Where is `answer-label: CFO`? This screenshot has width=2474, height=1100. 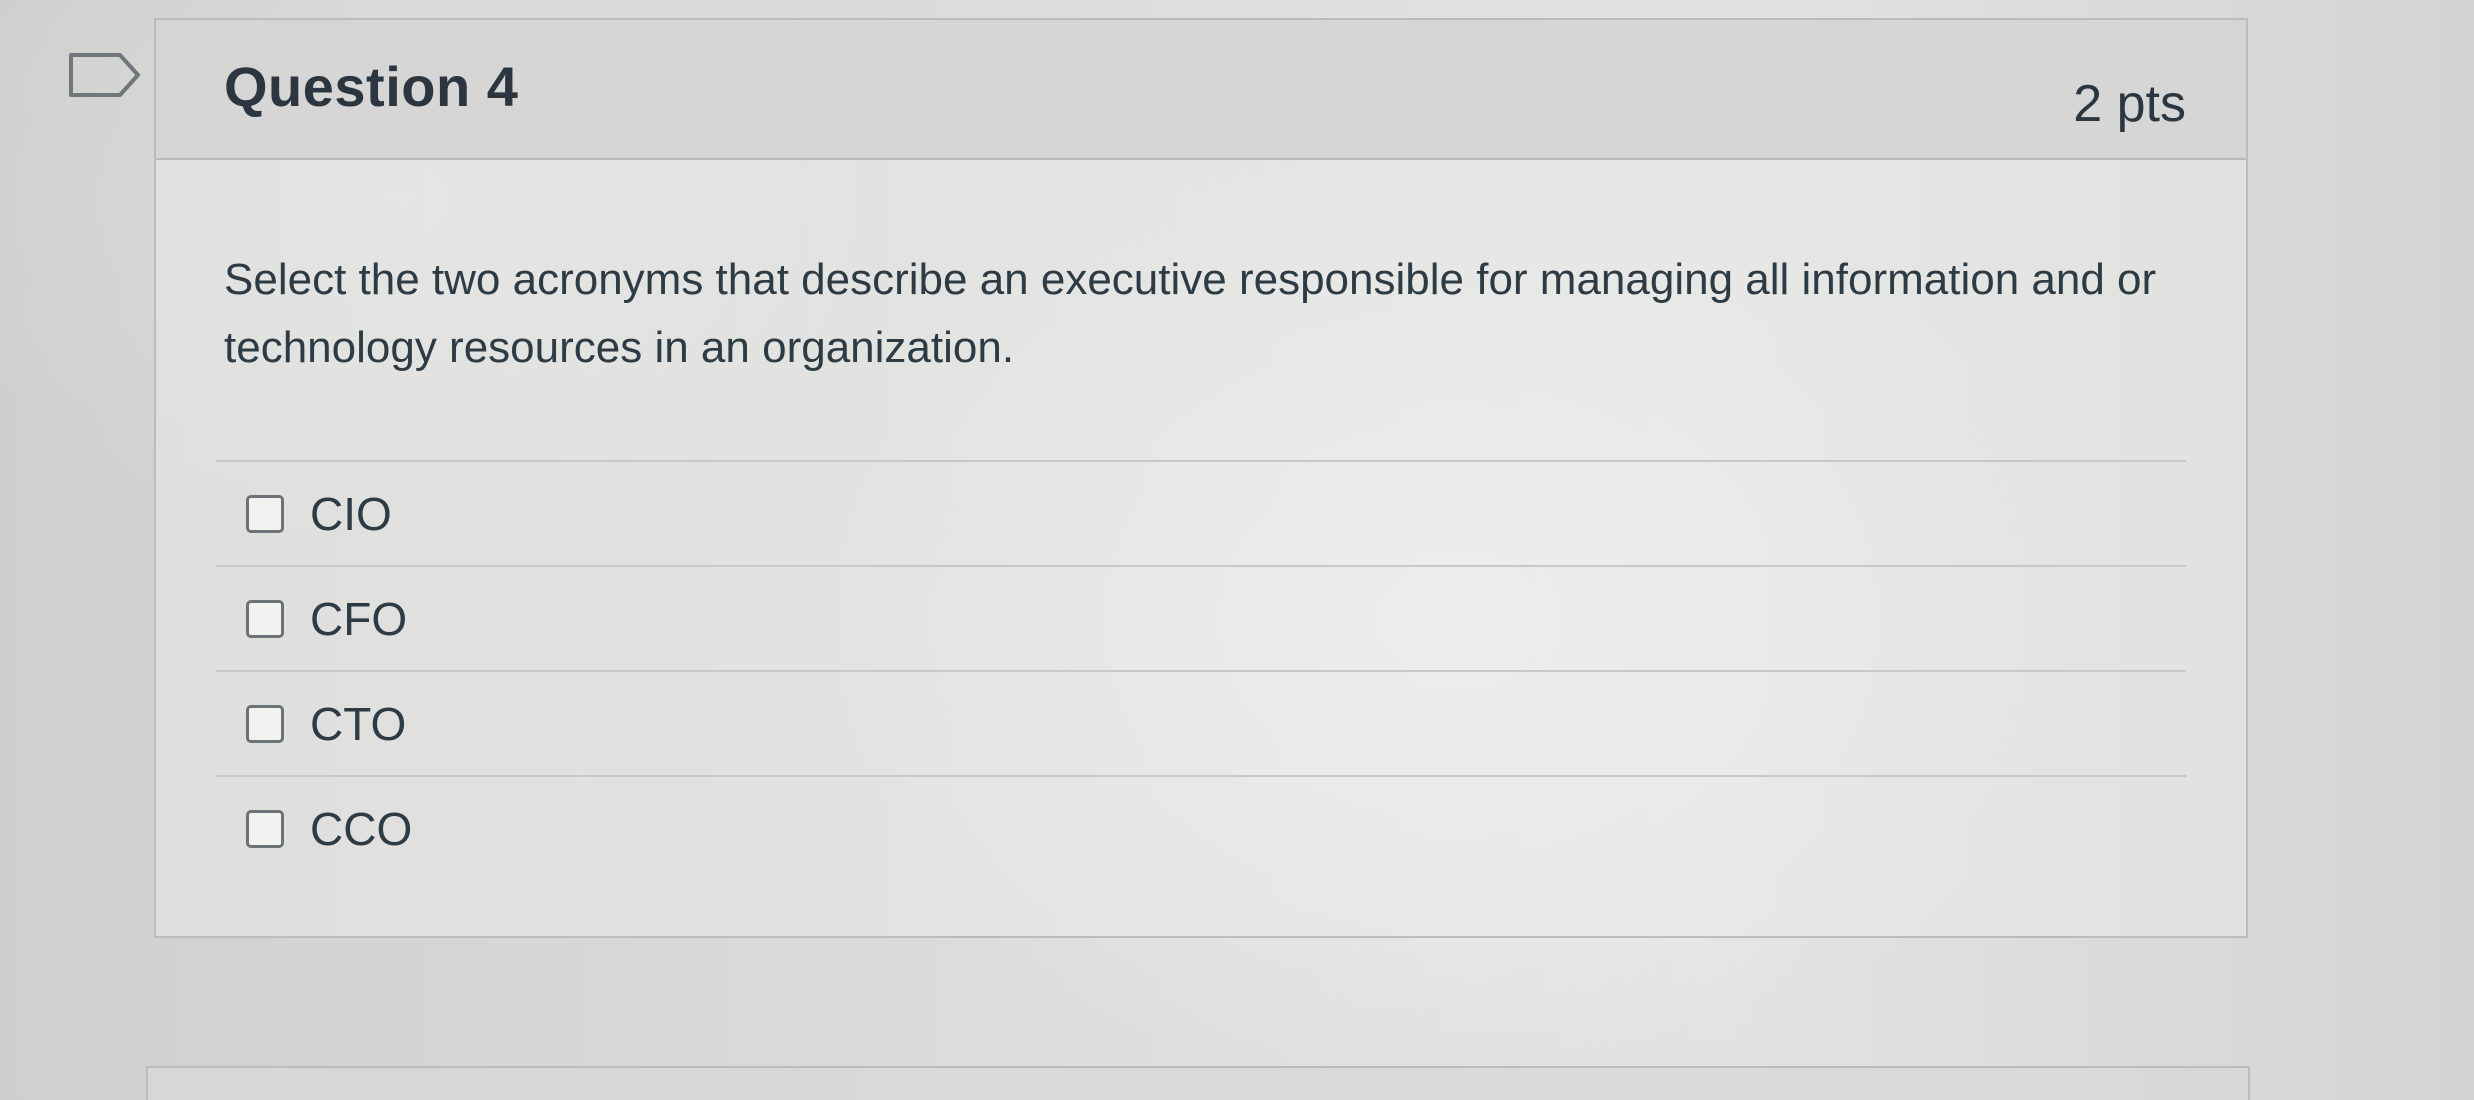
answer-label: CFO is located at coordinates (359, 618).